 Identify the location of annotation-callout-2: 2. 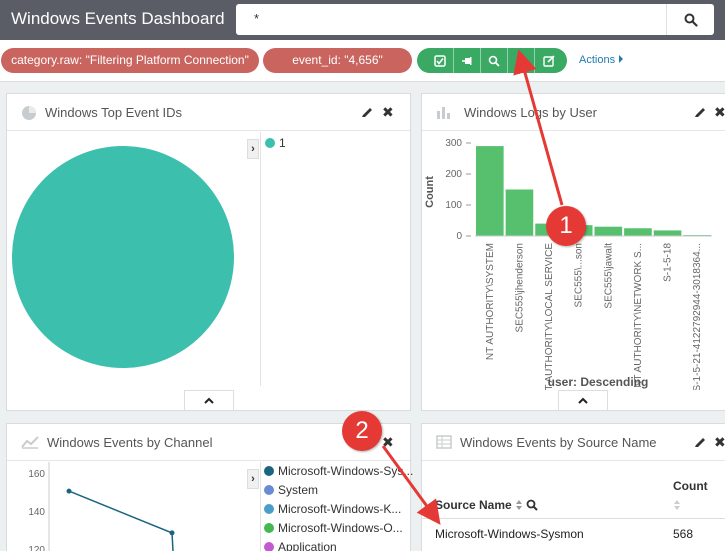
(362, 431).